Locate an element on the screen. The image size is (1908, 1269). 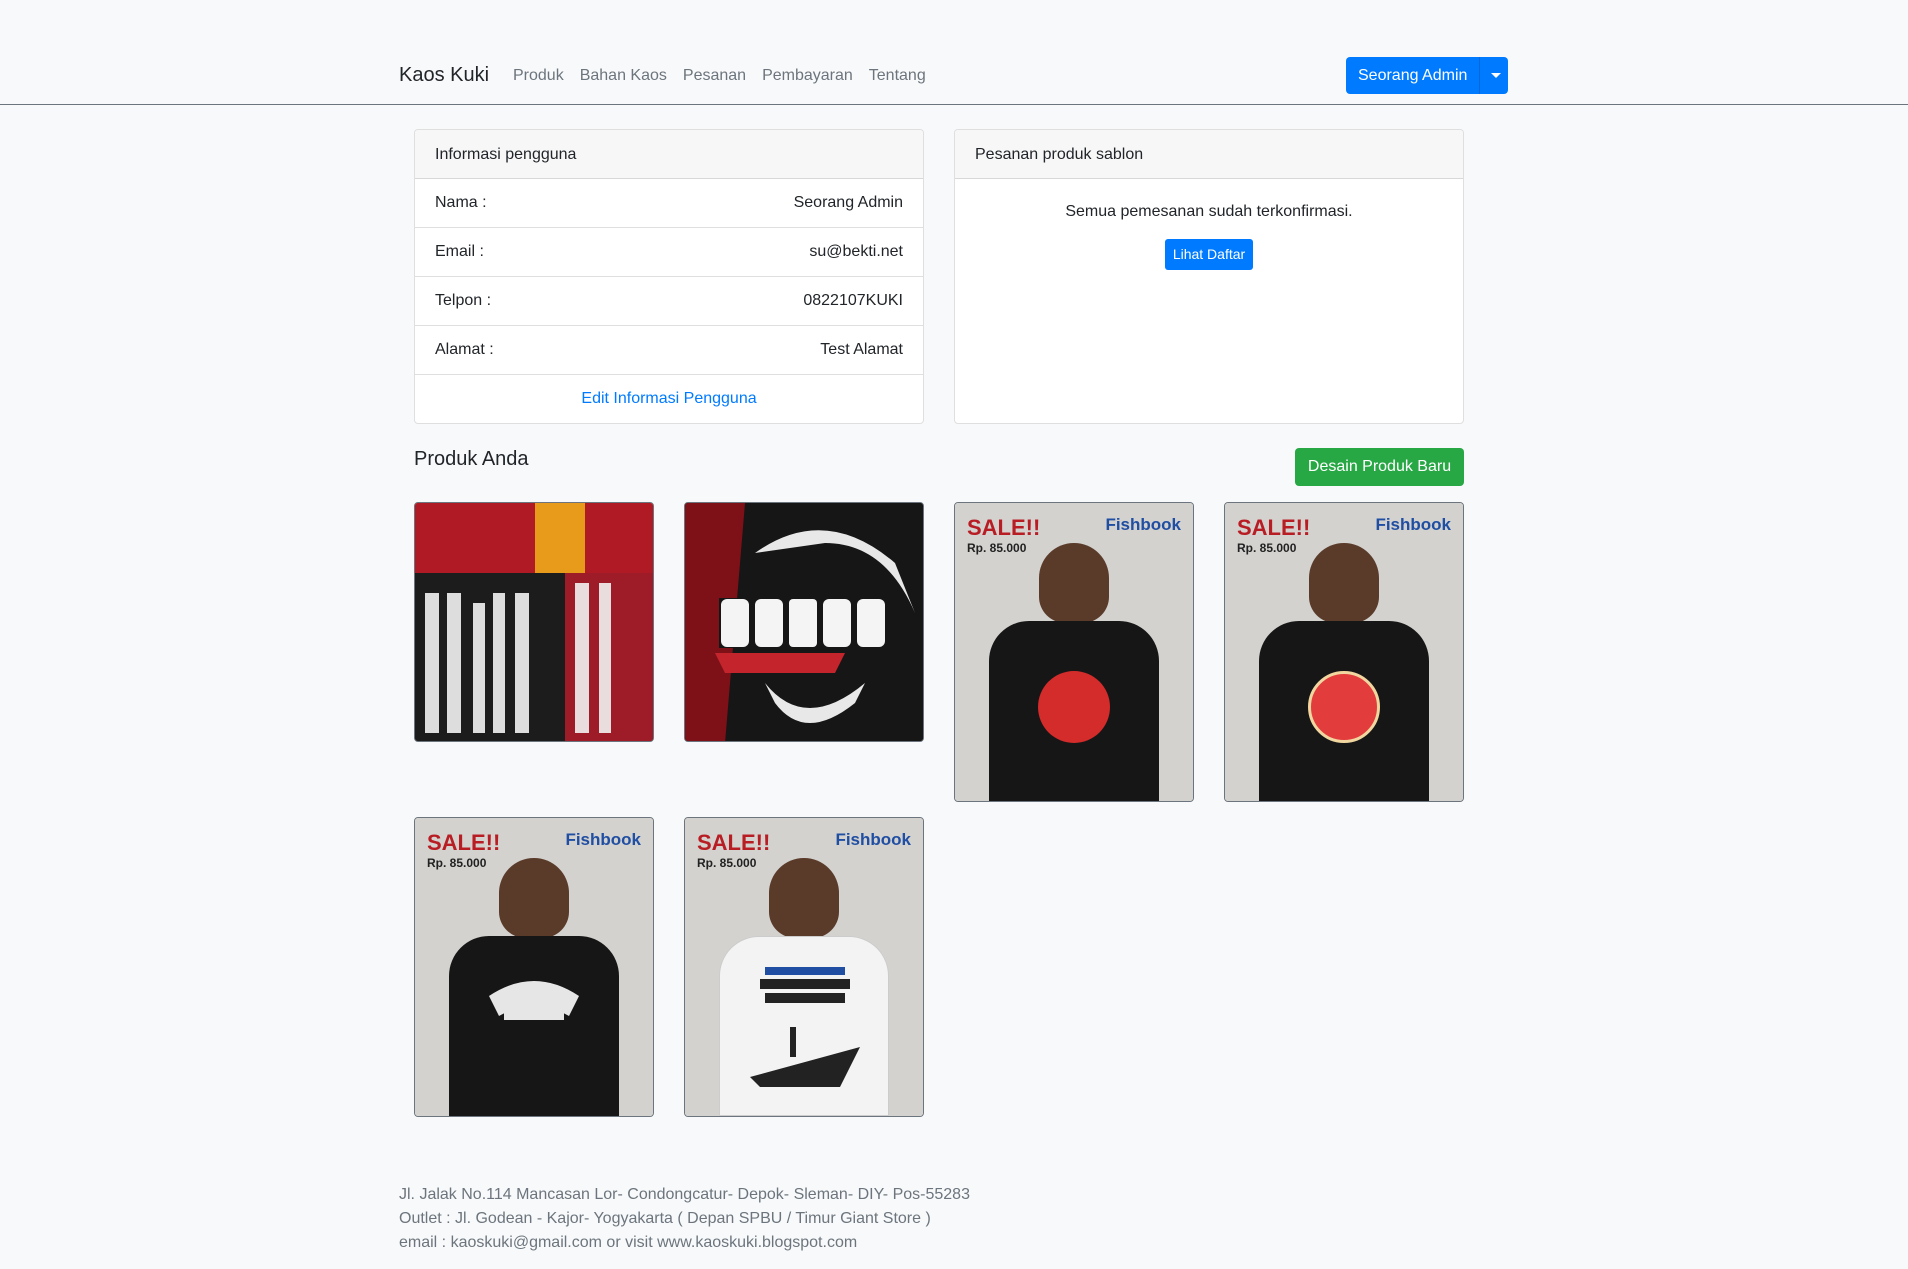
nav-link-bahan-kaos: Bahan Kaos is located at coordinates (623, 76).